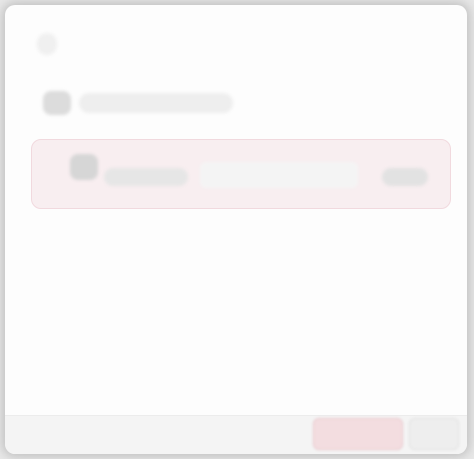 The image size is (474, 459). I want to click on section-header, so click(138, 103).